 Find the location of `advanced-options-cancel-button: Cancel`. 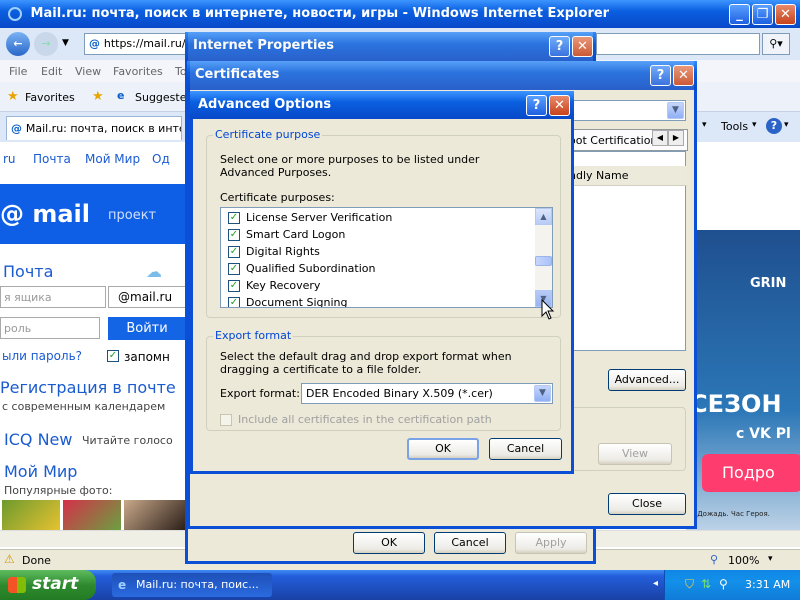

advanced-options-cancel-button: Cancel is located at coordinates (525, 449).